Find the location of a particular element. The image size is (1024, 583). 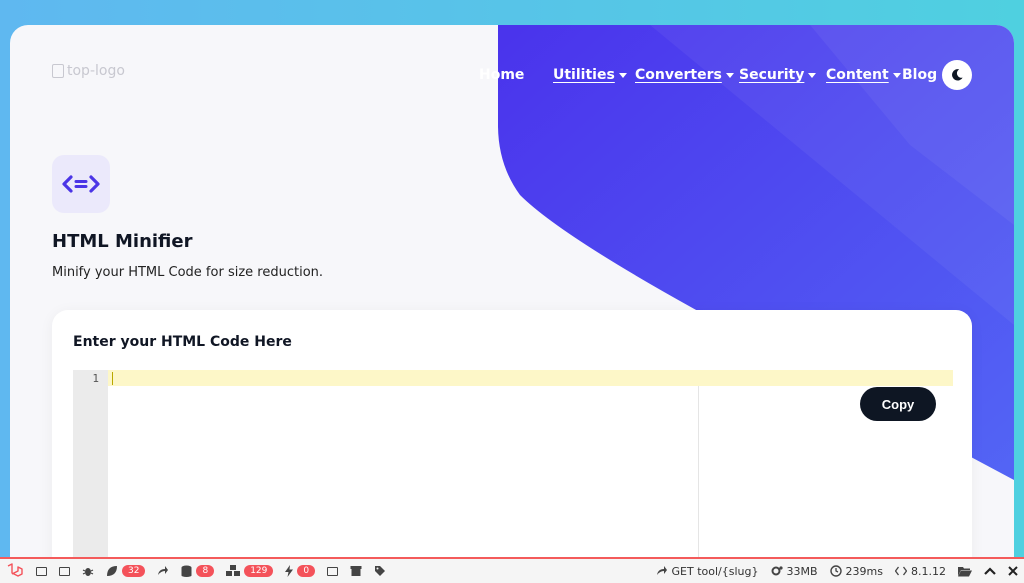

nav-content-label: Content is located at coordinates (857, 75).